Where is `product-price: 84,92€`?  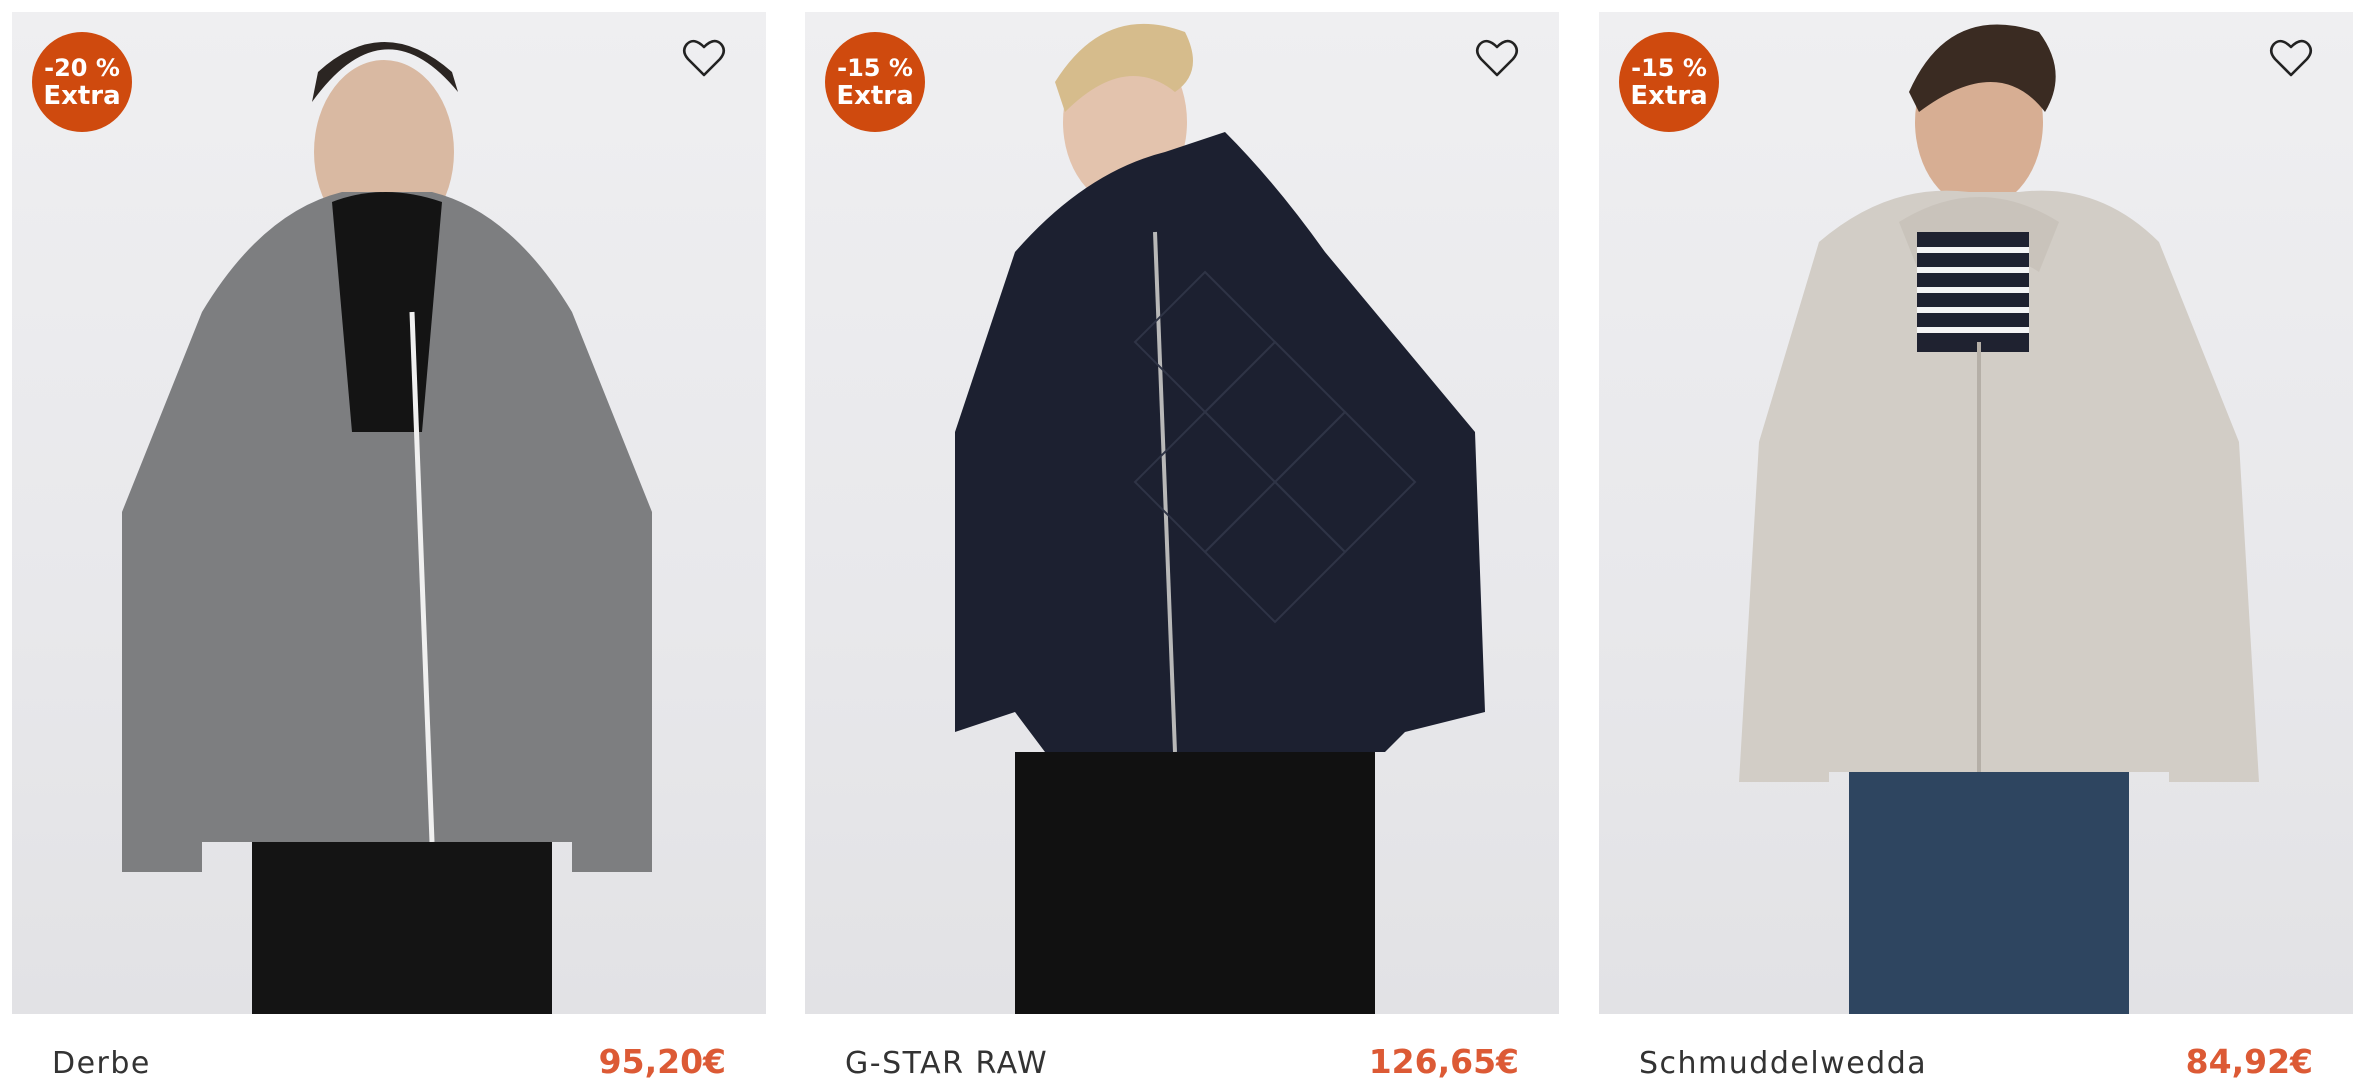 product-price: 84,92€ is located at coordinates (2249, 1061).